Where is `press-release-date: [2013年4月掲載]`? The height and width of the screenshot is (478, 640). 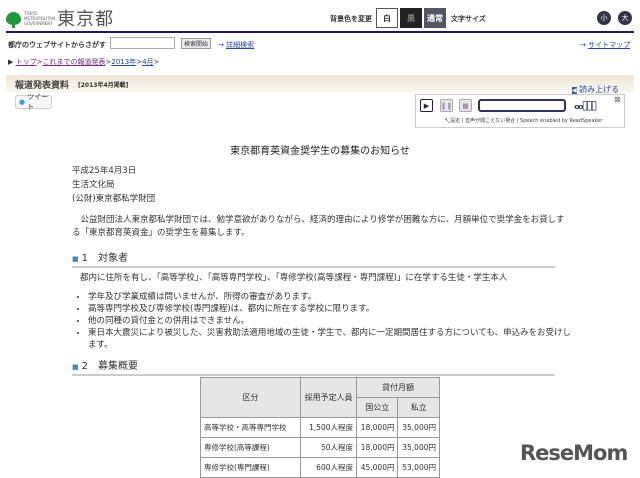 press-release-date: [2013年4月掲載] is located at coordinates (103, 85).